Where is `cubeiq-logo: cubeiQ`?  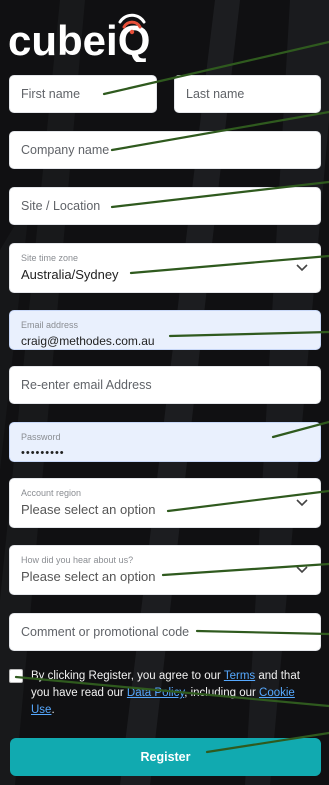 cubeiq-logo: cubeiQ is located at coordinates (79, 37).